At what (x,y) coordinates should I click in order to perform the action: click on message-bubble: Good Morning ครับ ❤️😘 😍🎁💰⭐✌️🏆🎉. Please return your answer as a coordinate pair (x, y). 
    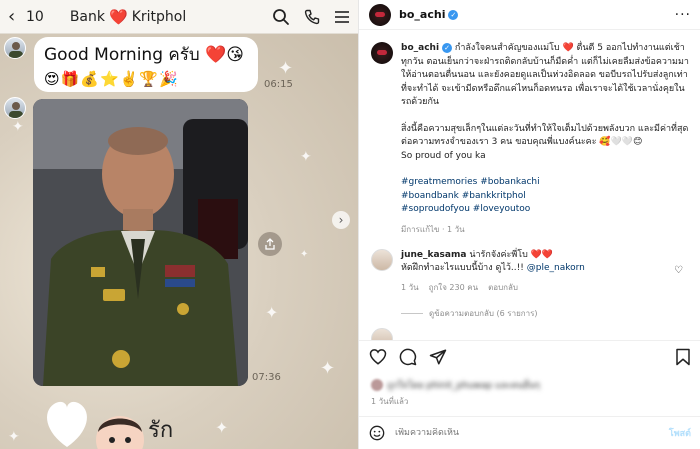
    Looking at the image, I should click on (146, 64).